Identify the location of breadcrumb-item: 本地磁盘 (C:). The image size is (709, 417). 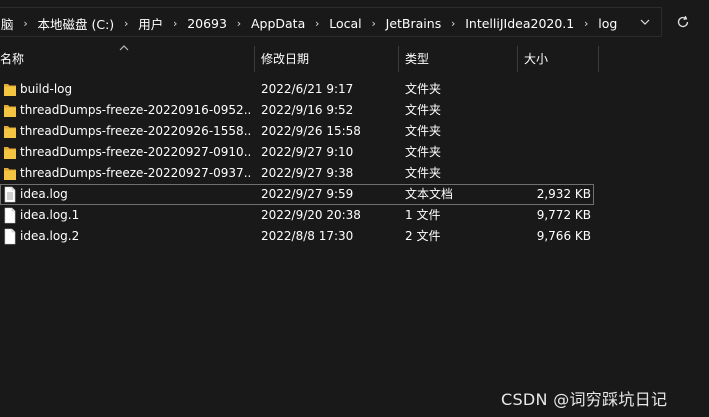
(76, 23).